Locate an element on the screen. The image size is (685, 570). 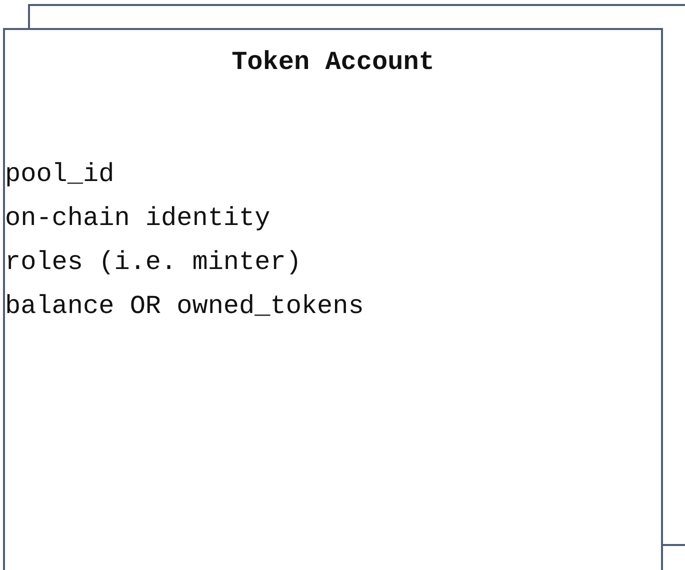
card-title: Token Account is located at coordinates (333, 62).